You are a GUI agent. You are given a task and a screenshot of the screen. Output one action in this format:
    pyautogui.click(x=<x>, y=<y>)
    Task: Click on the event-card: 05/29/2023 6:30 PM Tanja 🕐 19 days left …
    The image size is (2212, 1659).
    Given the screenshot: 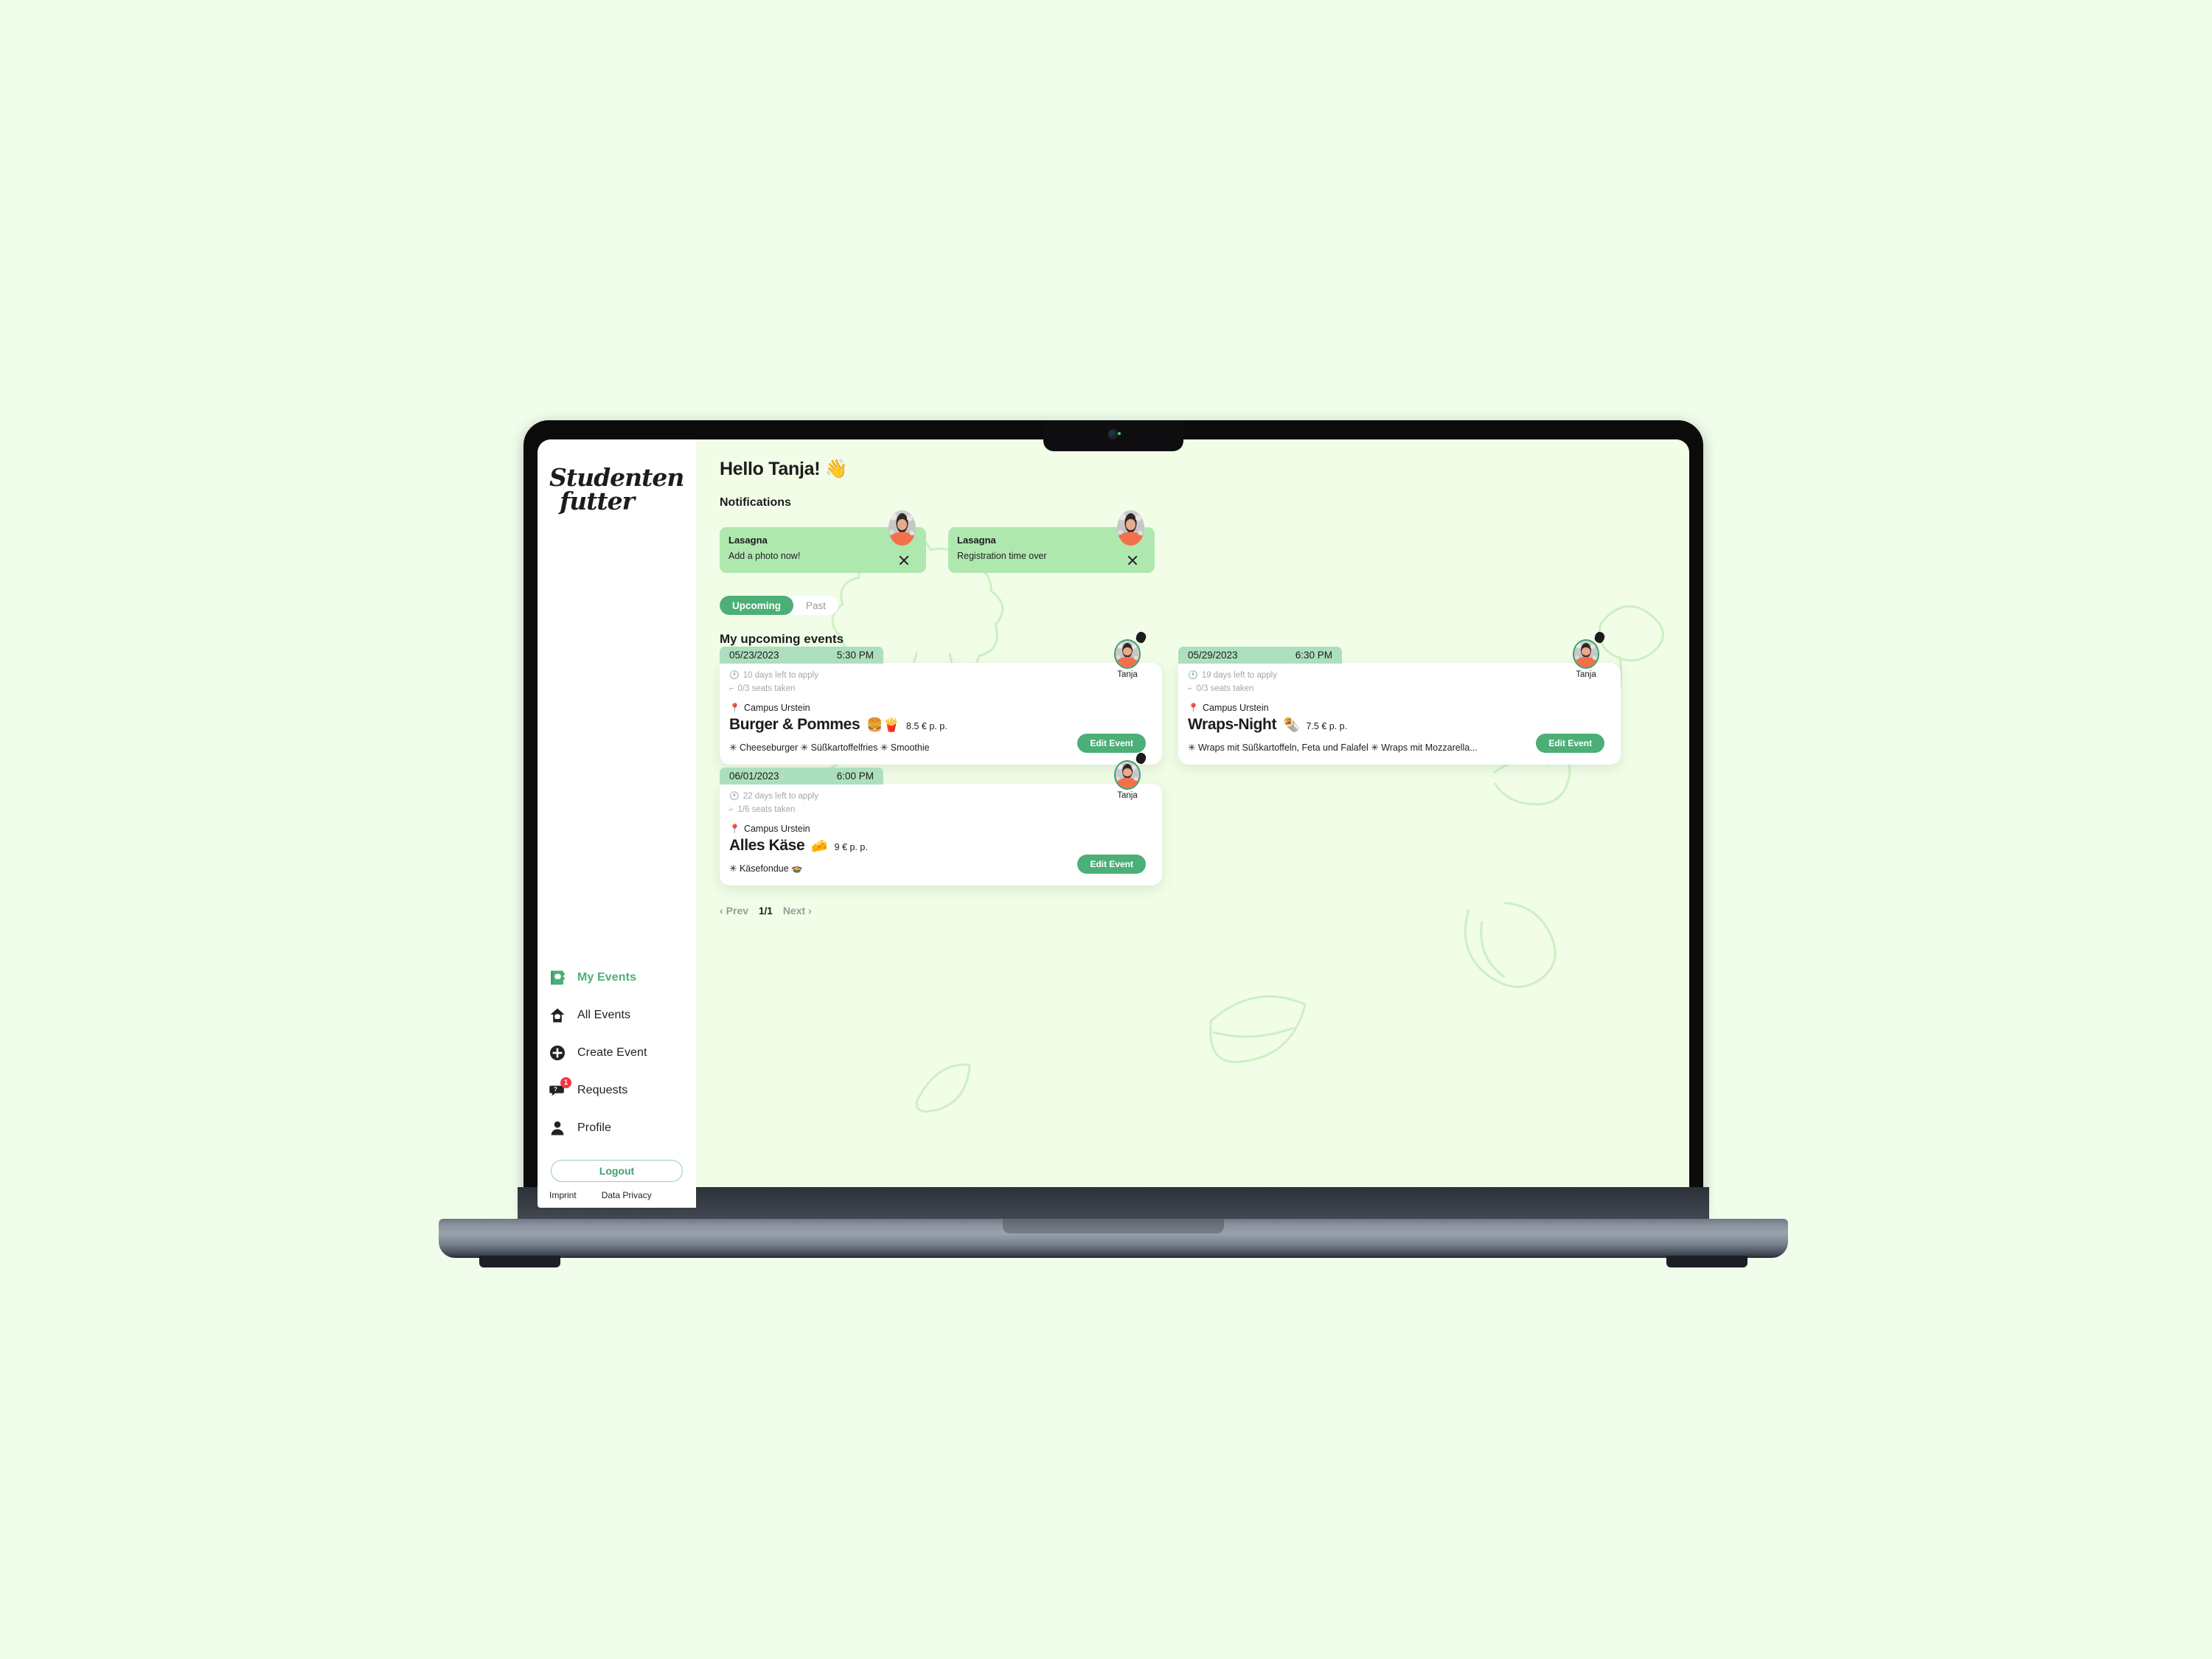 What is the action you would take?
    pyautogui.click(x=1399, y=697)
    